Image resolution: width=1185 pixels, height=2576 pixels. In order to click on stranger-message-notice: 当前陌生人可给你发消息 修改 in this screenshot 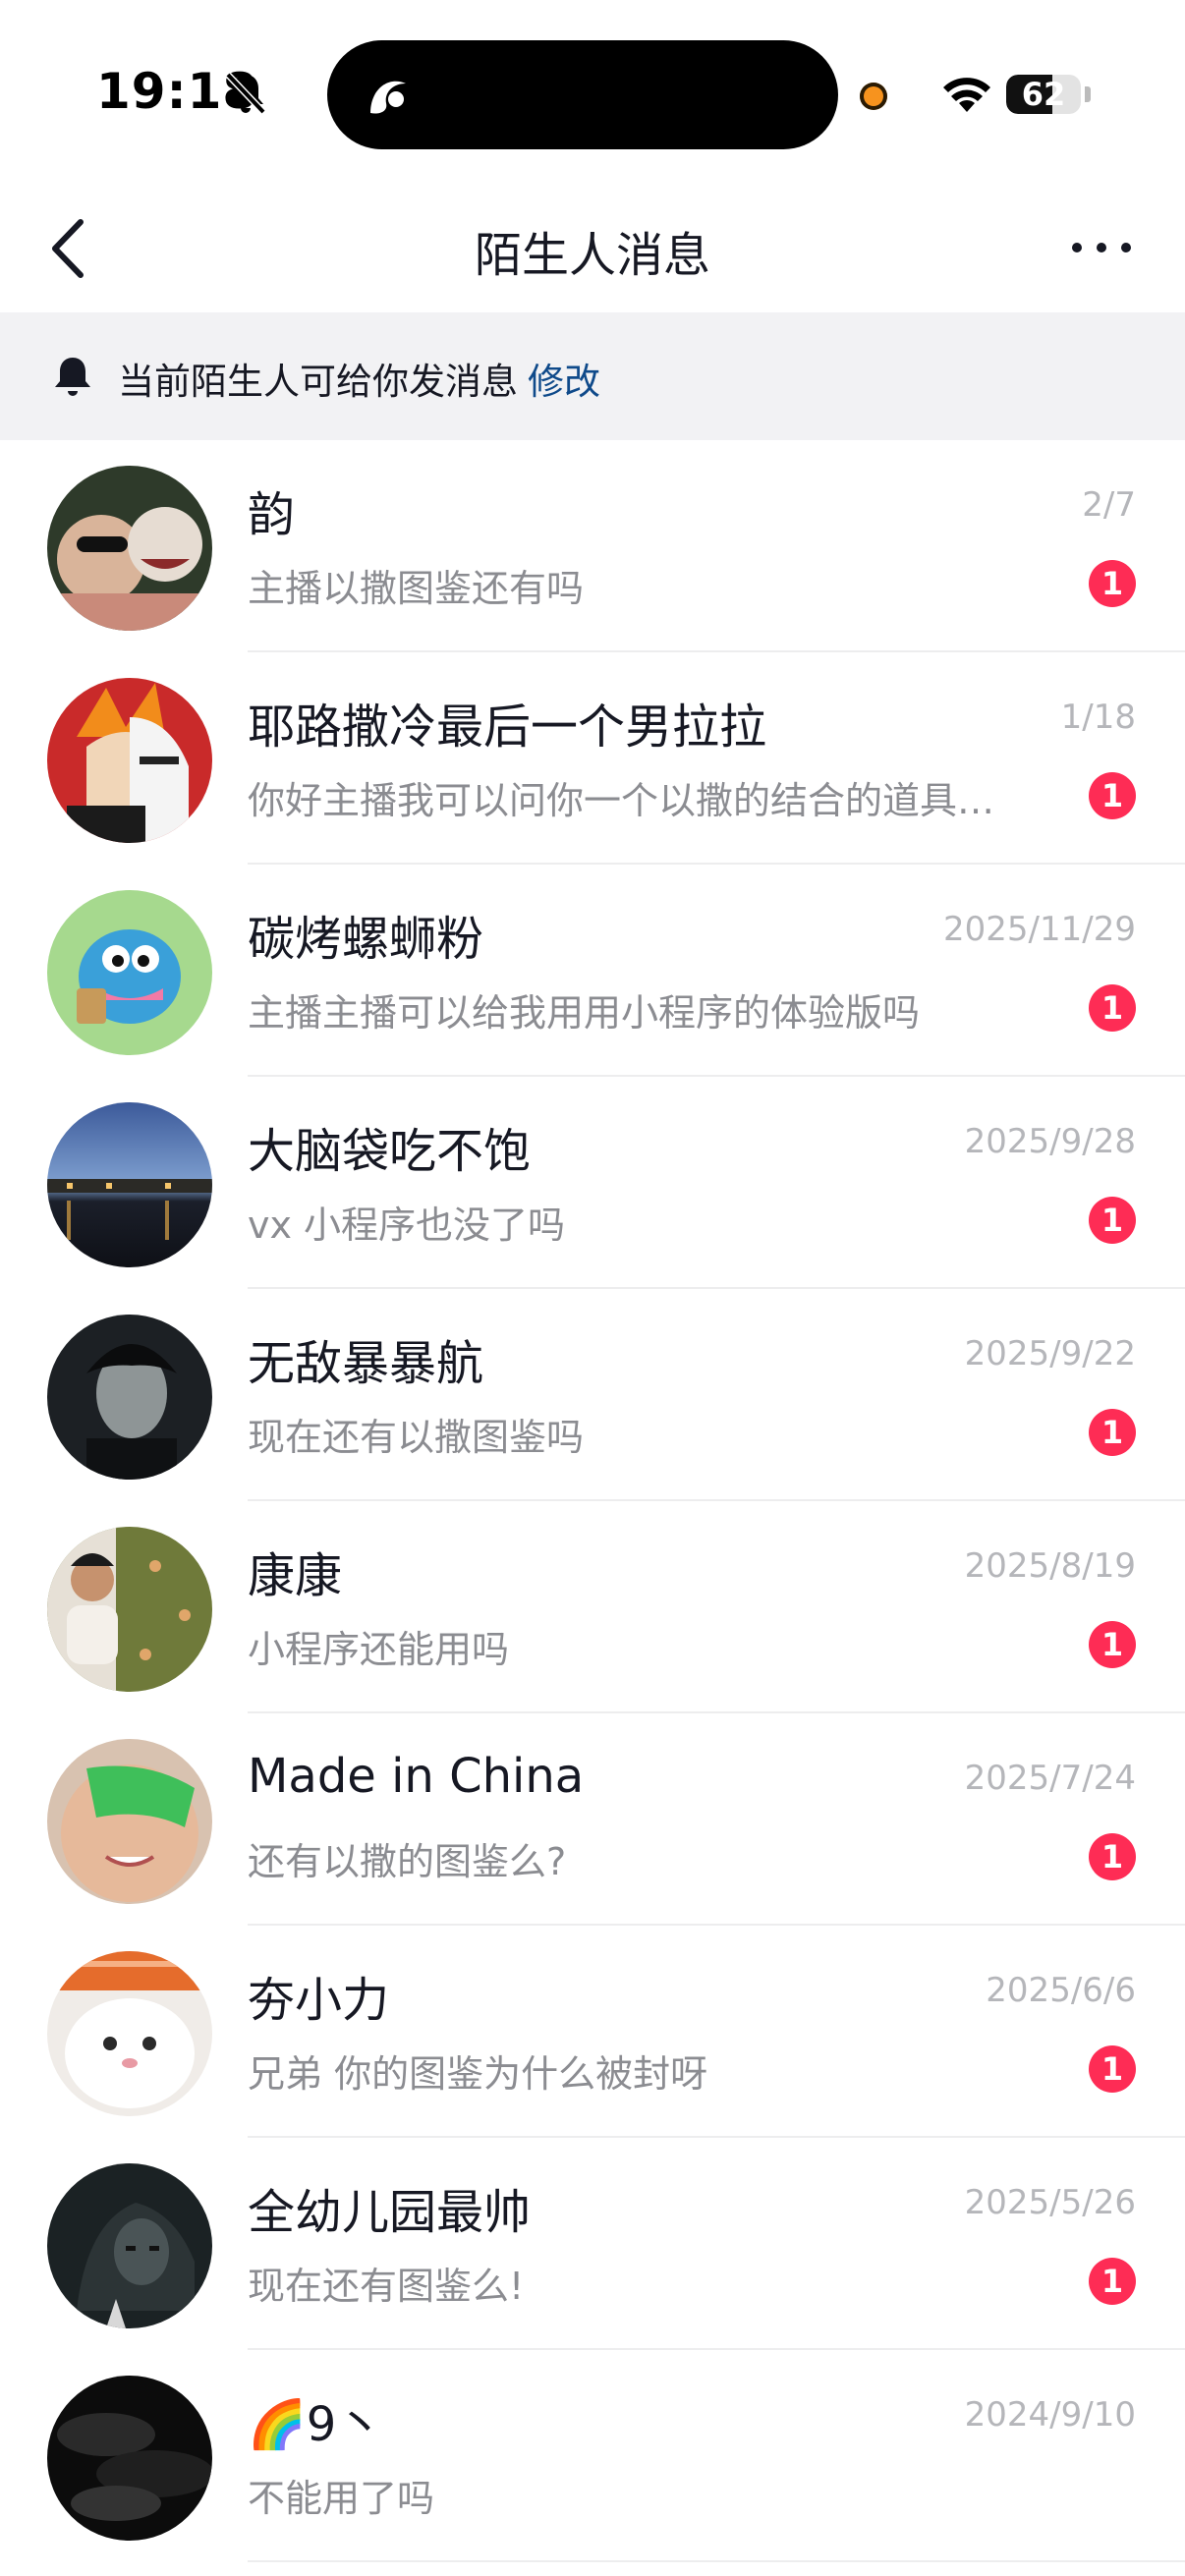, I will do `click(592, 376)`.